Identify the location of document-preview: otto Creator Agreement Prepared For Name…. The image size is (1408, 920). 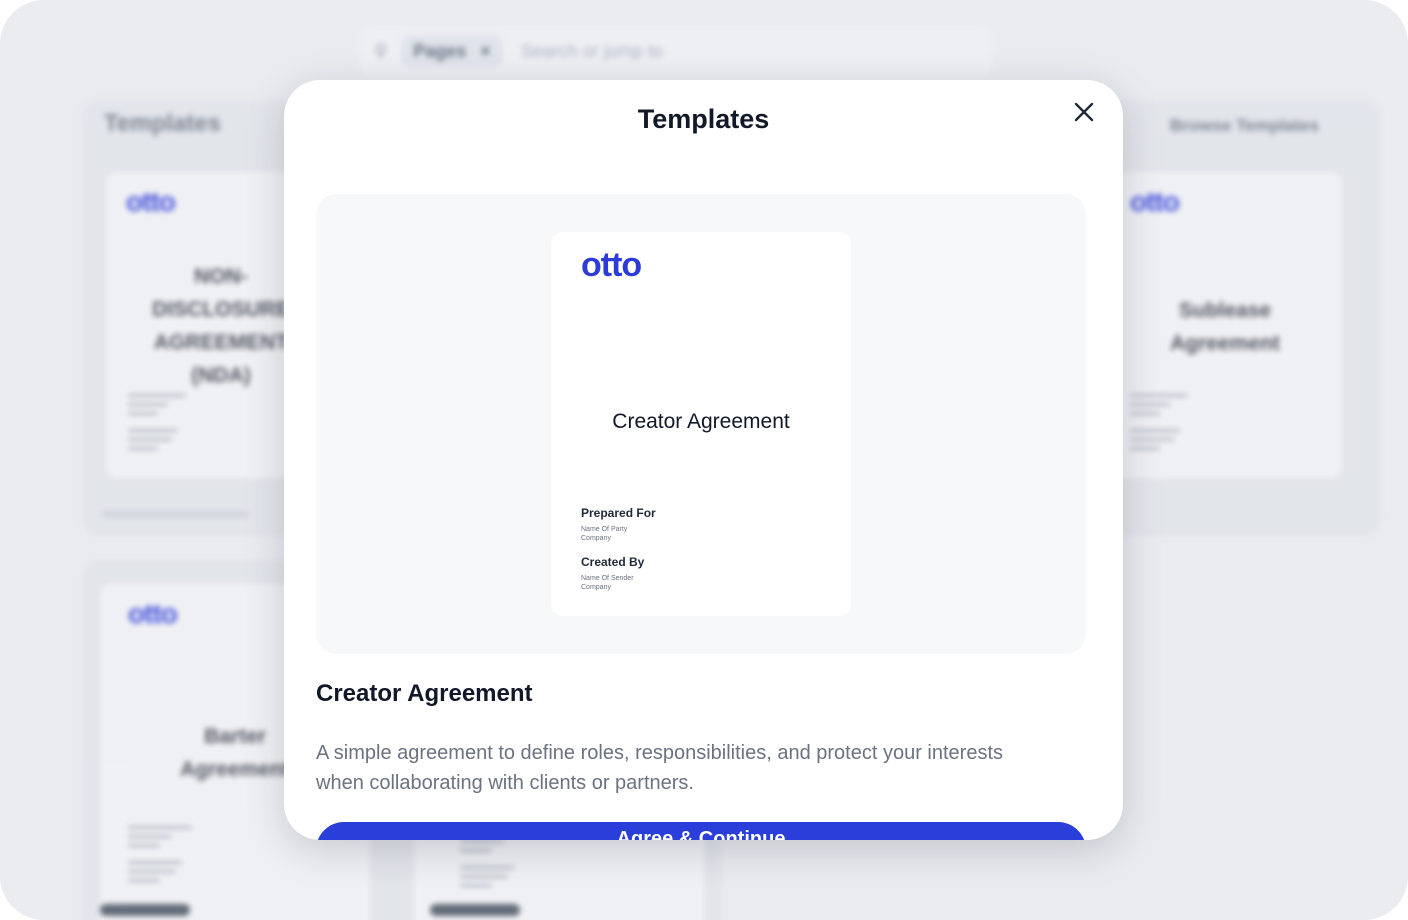
(701, 424).